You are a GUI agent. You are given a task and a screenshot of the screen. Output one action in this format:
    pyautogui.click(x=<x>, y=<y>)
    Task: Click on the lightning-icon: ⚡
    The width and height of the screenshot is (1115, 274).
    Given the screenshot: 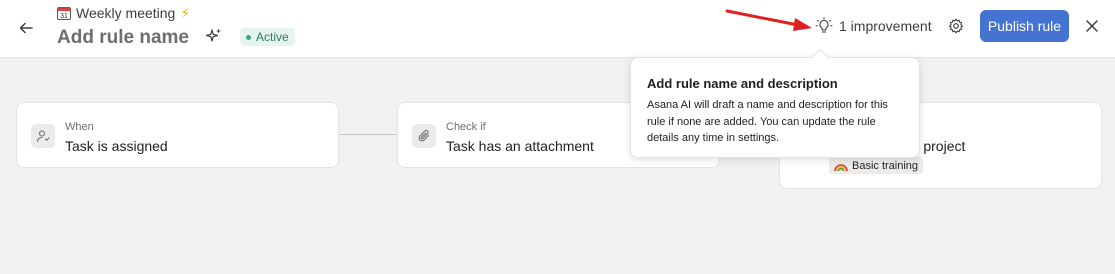 What is the action you would take?
    pyautogui.click(x=185, y=12)
    